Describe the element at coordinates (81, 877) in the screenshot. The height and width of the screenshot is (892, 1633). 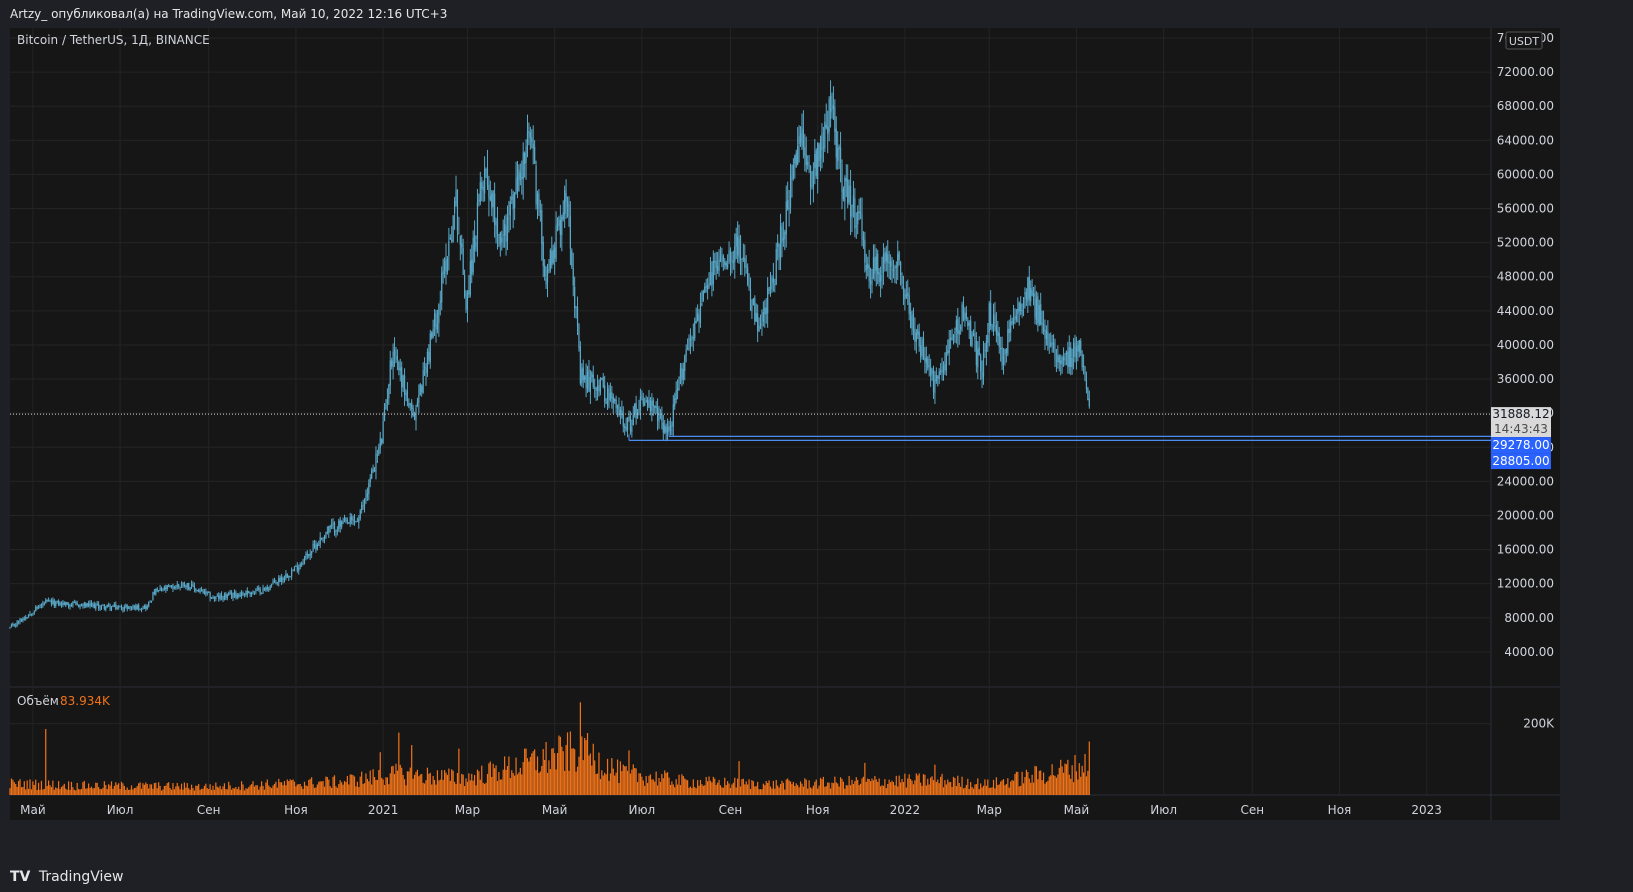
I see `brand-name: TradingView` at that location.